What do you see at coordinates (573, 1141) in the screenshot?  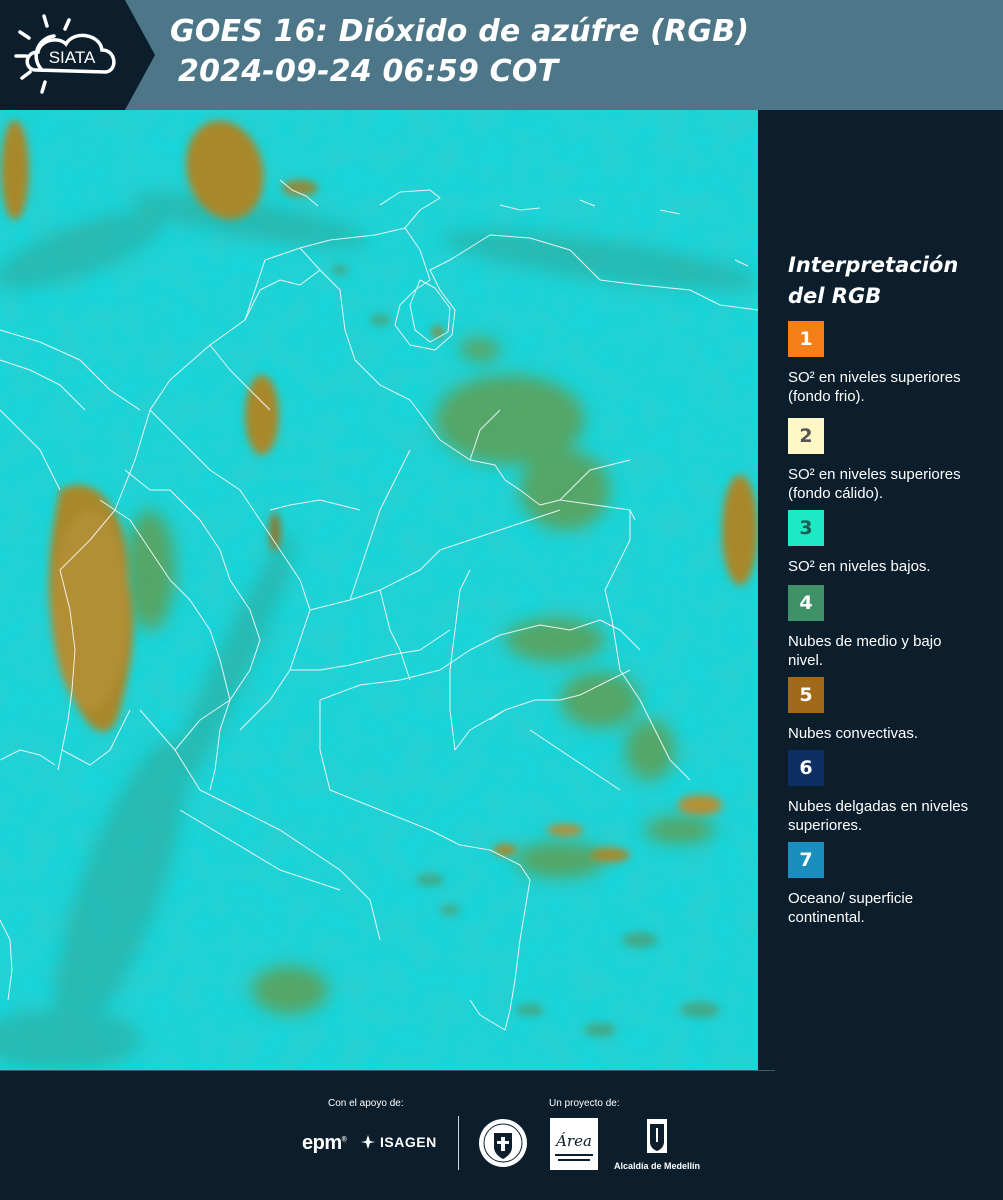 I see `area-logo-text: Área` at bounding box center [573, 1141].